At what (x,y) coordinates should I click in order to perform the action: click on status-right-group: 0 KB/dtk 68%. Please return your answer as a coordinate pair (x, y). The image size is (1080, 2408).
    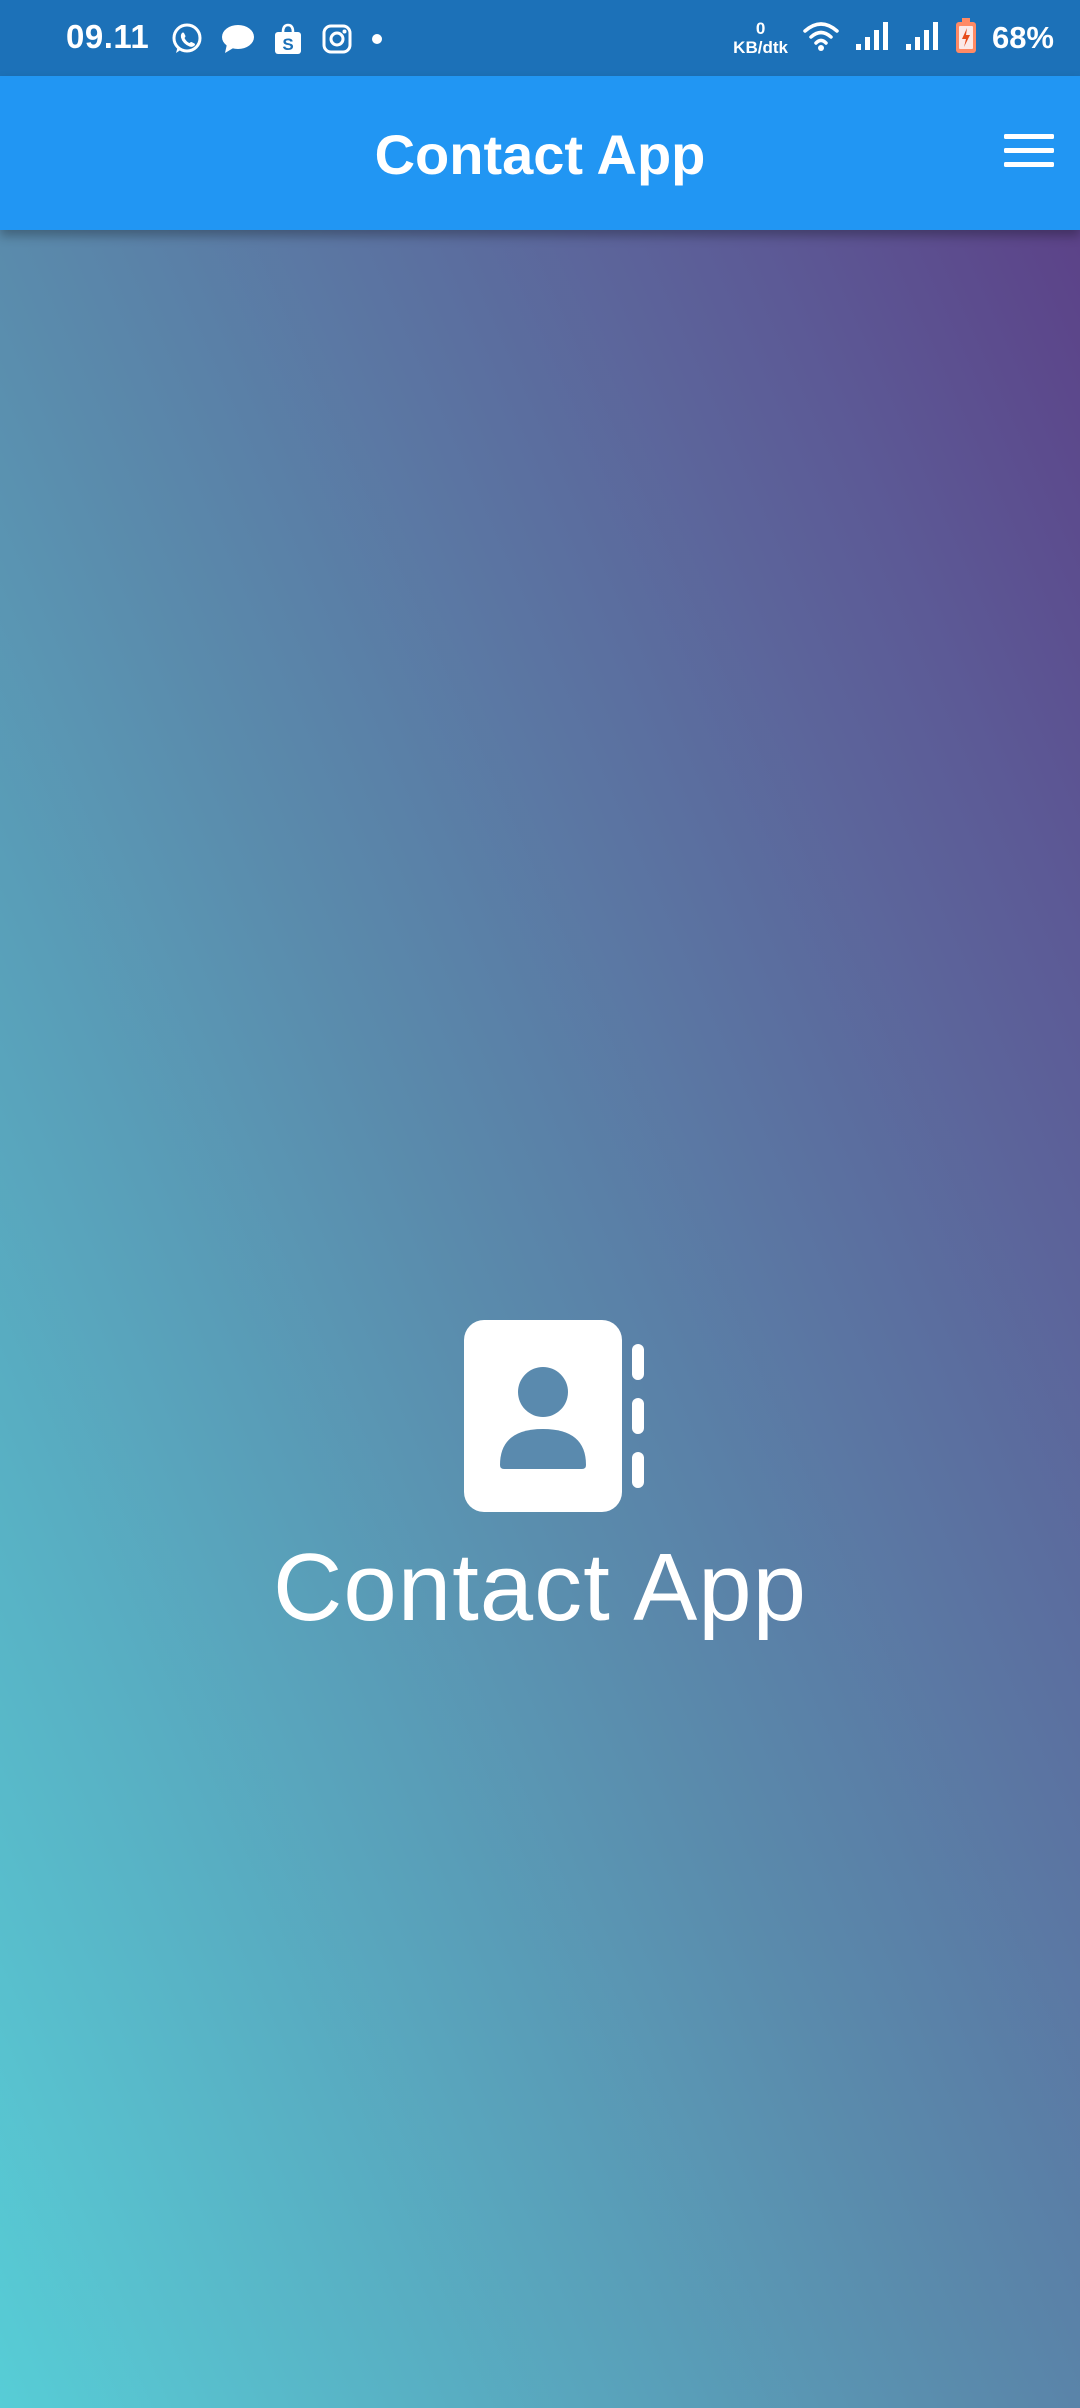
    Looking at the image, I should click on (893, 38).